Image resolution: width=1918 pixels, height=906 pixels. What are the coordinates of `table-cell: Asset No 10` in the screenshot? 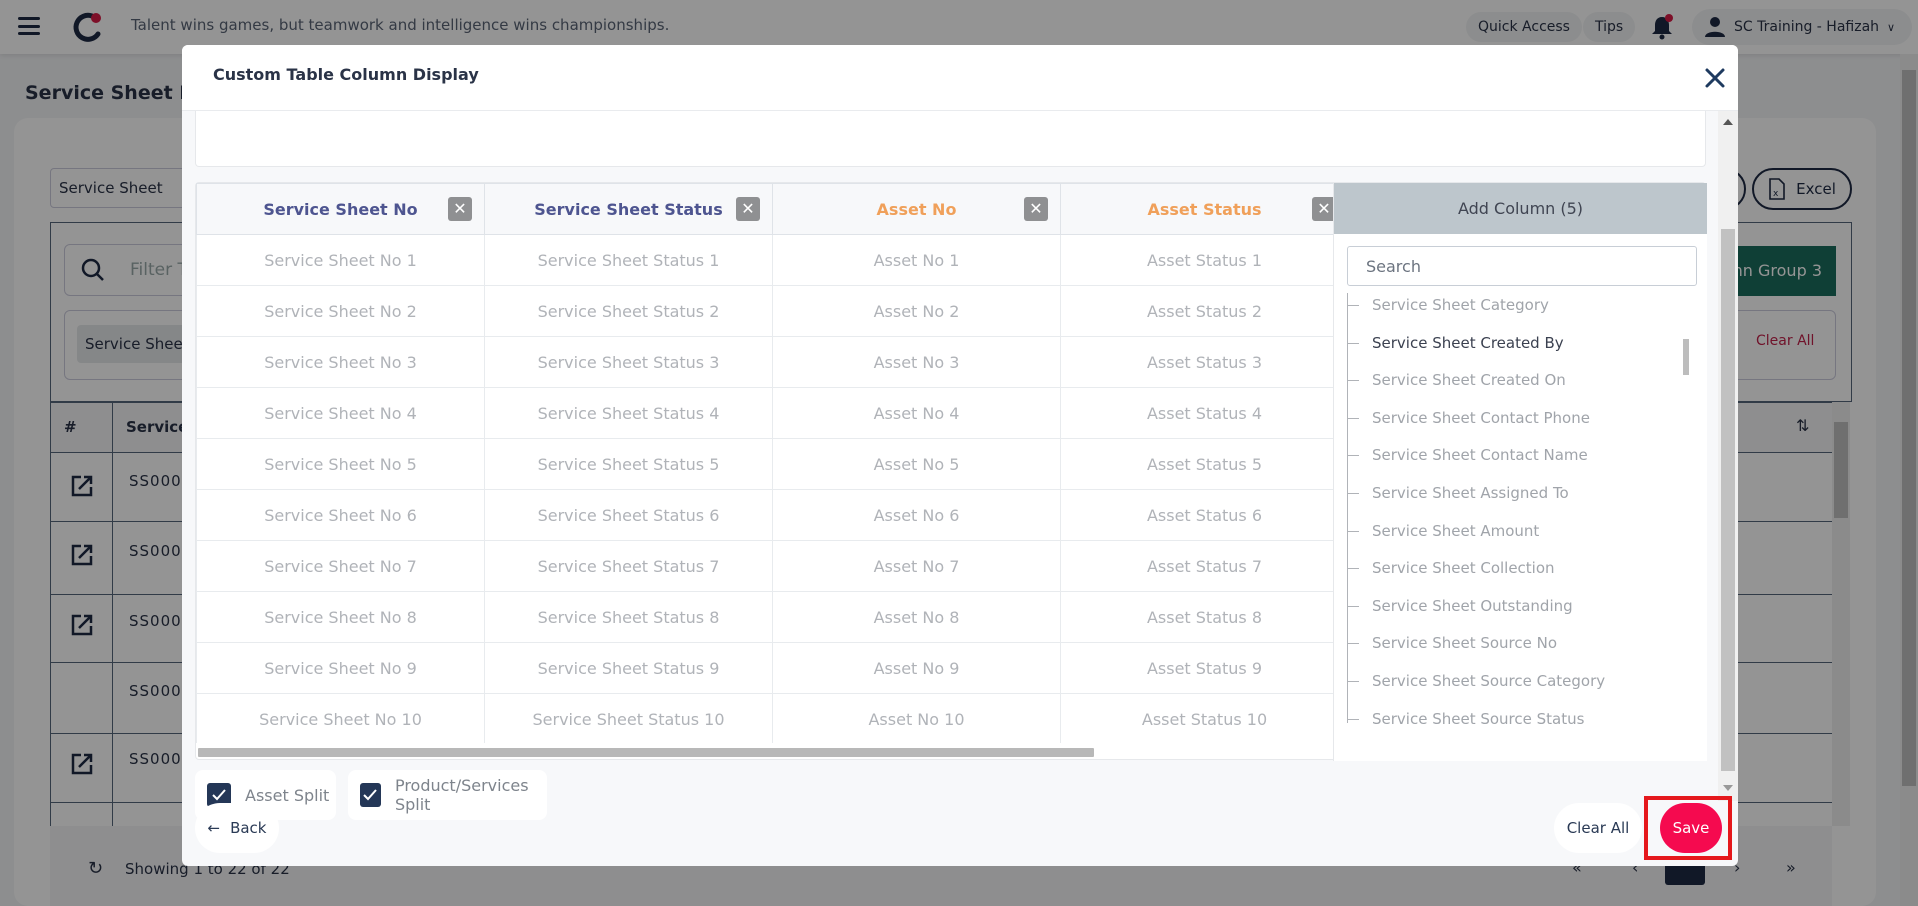 It's located at (916, 718).